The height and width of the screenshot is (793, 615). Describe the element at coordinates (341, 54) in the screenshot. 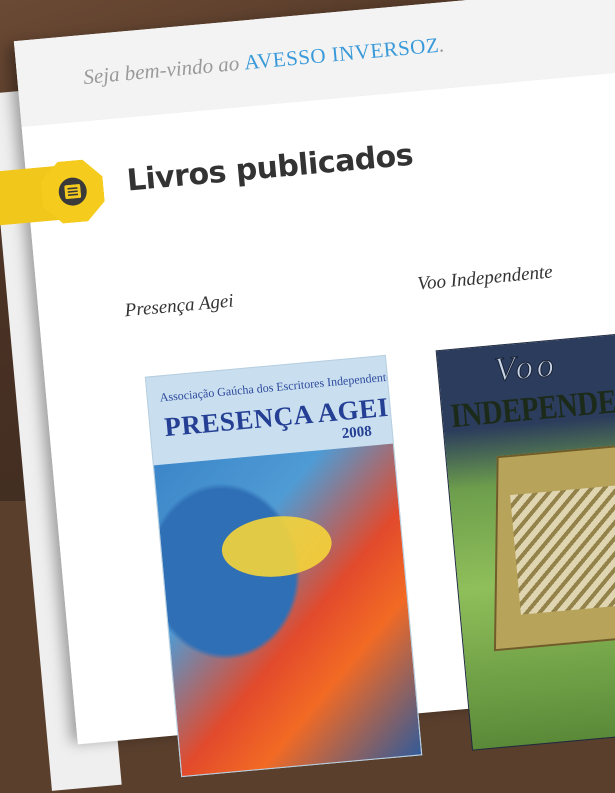

I see `site-name-link: AVESSO INVERSOZ` at that location.